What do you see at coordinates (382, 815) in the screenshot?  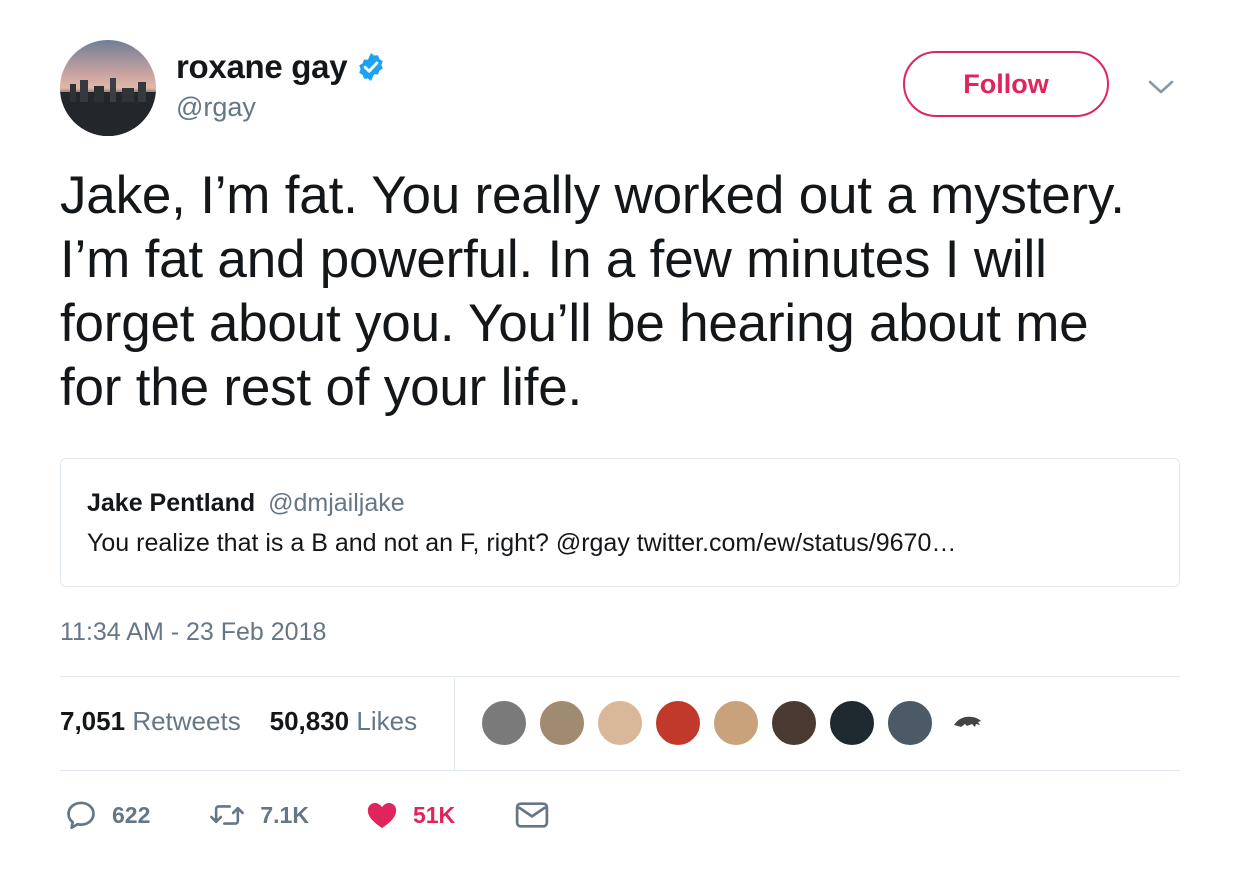 I see `heart-icon` at bounding box center [382, 815].